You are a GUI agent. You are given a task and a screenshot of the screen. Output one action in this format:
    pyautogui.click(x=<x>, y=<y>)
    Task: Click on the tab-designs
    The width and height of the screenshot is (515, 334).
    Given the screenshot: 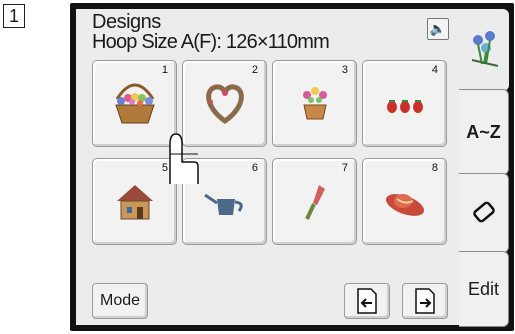 What is the action you would take?
    pyautogui.click(x=484, y=50)
    